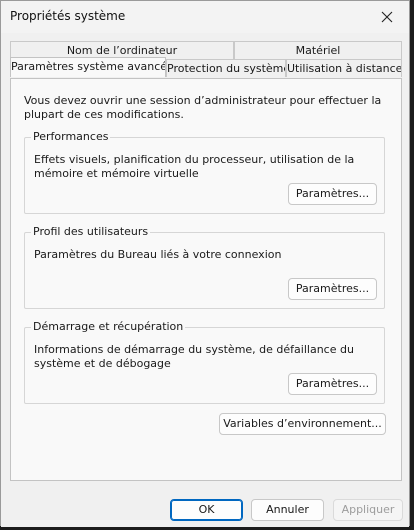 This screenshot has width=414, height=530. What do you see at coordinates (368, 510) in the screenshot?
I see `apply-button: Appliquer` at bounding box center [368, 510].